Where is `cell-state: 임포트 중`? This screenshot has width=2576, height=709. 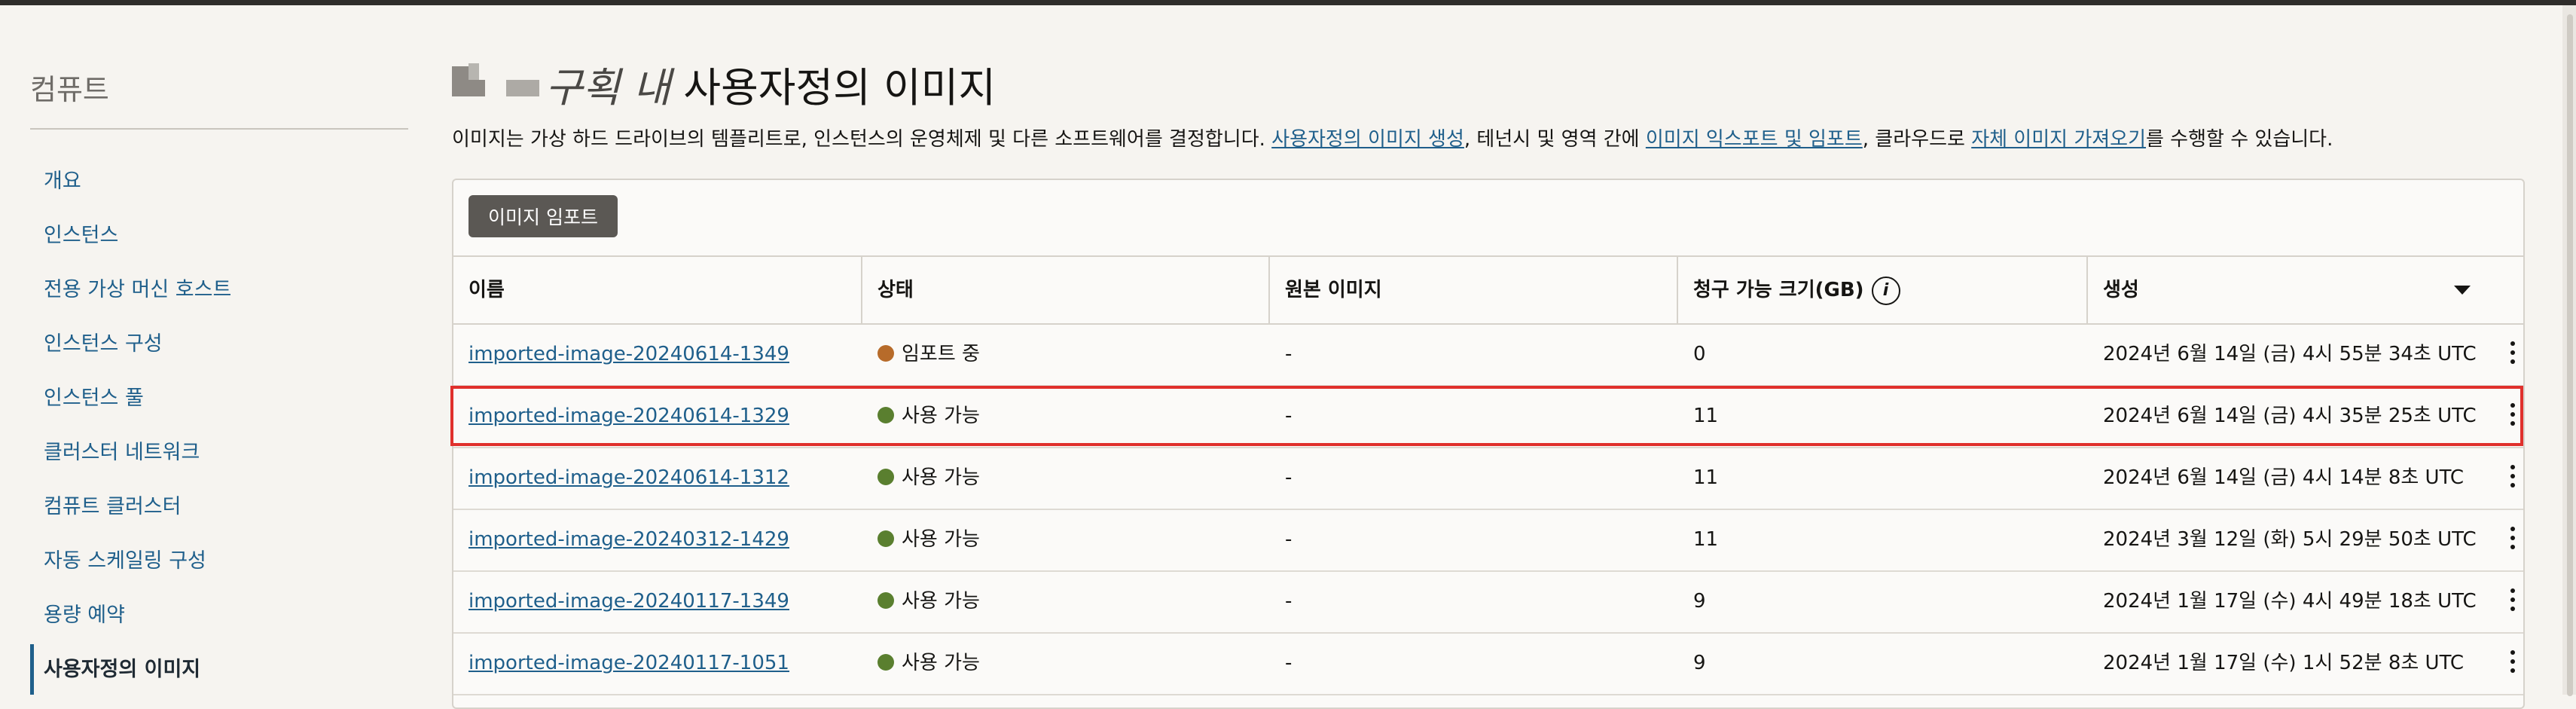
cell-state: 임포트 중 is located at coordinates (929, 354).